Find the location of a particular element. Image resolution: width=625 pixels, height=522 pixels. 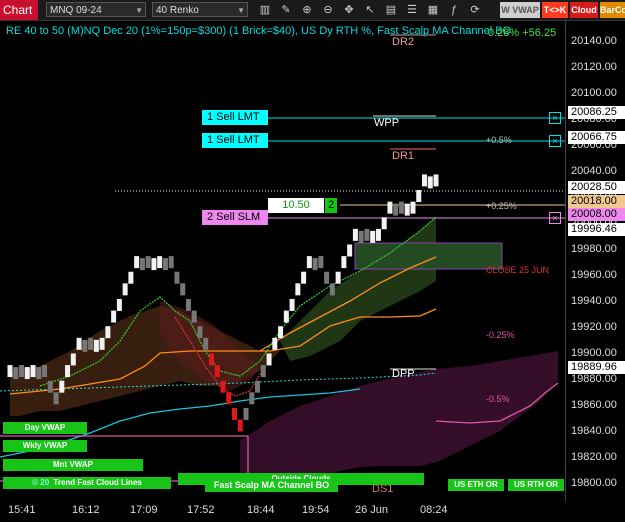

w-vwap-button: W VWAP is located at coordinates (520, 10).